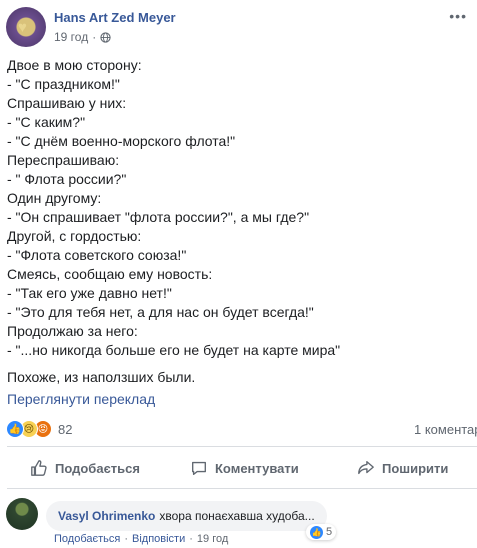  Describe the element at coordinates (71, 37) in the screenshot. I see `post-timestamp: 19 год` at that location.